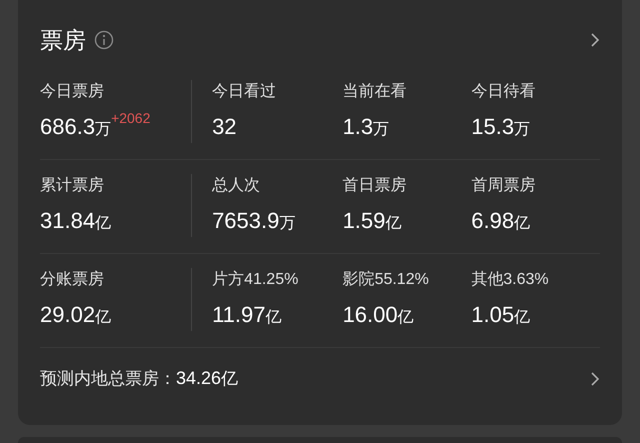 The width and height of the screenshot is (640, 443). Describe the element at coordinates (130, 118) in the screenshot. I see `delta-text: +2062` at that location.